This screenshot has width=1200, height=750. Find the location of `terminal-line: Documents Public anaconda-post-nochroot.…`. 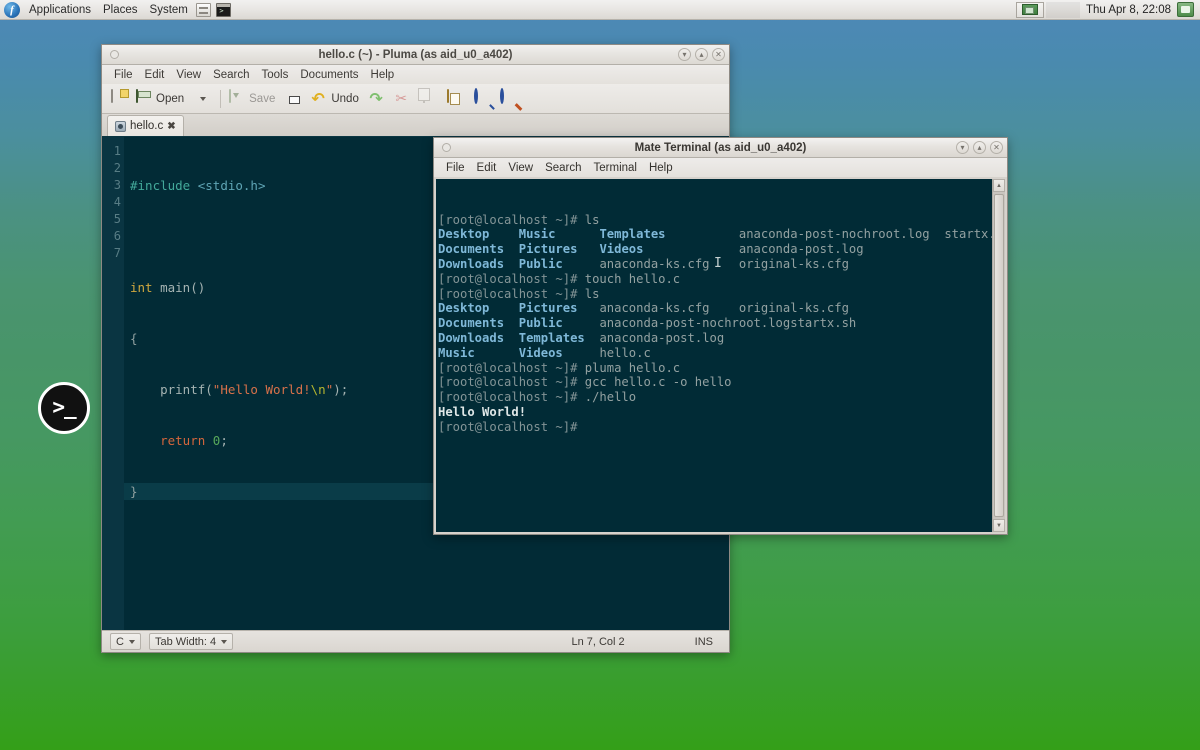

terminal-line: Documents Public anaconda-post-nochroot.… is located at coordinates (715, 323).